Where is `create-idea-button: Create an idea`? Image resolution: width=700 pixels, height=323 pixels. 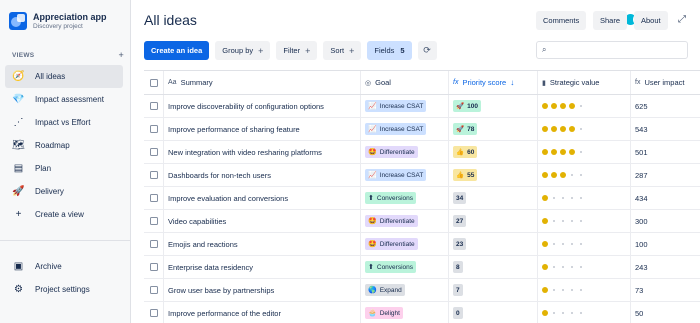 create-idea-button: Create an idea is located at coordinates (177, 50).